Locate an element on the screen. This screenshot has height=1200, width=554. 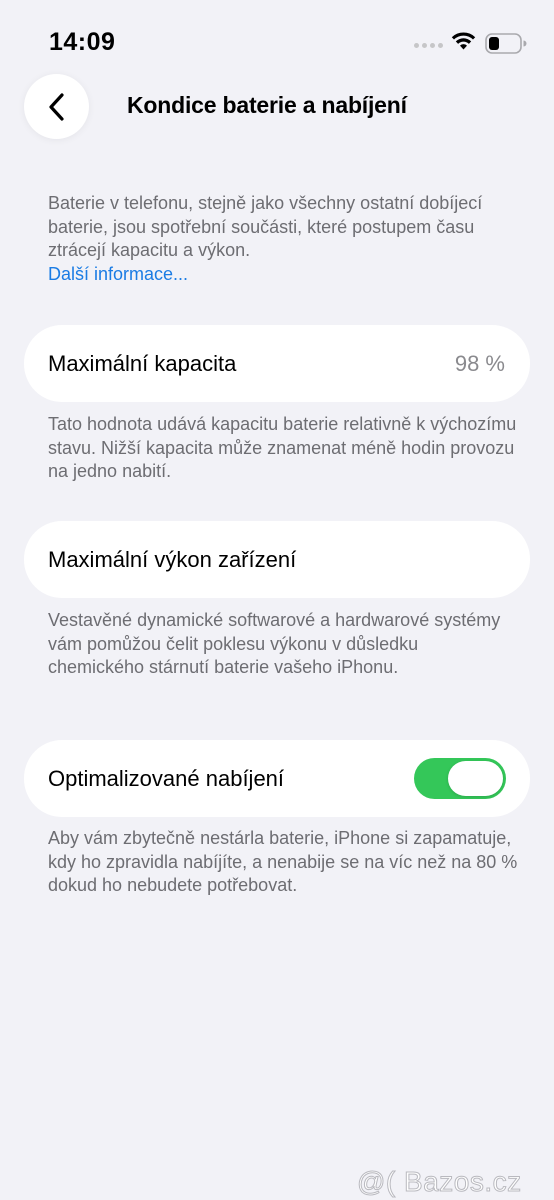
max-capacity-row: Maximální kapacita 98 % is located at coordinates (277, 363).